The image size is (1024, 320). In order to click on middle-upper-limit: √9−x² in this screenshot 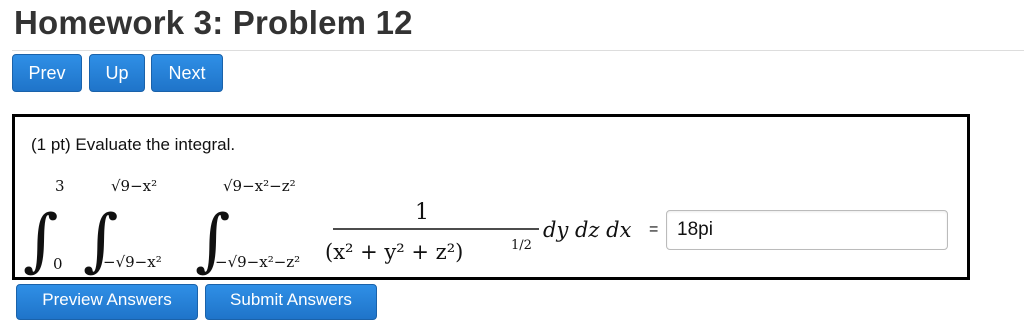, I will do `click(134, 186)`.